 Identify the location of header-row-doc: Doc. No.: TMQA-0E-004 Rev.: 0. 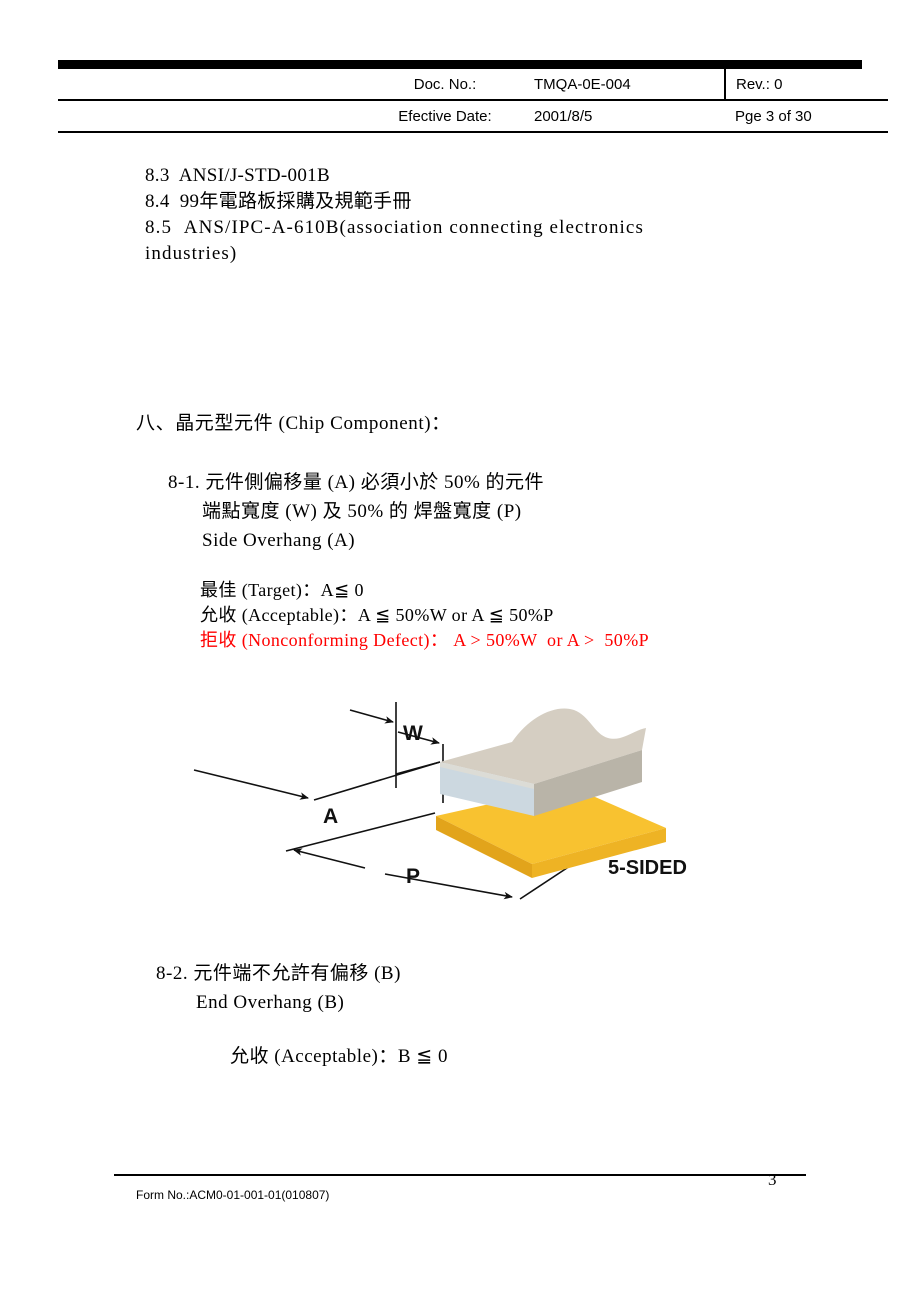
(473, 85).